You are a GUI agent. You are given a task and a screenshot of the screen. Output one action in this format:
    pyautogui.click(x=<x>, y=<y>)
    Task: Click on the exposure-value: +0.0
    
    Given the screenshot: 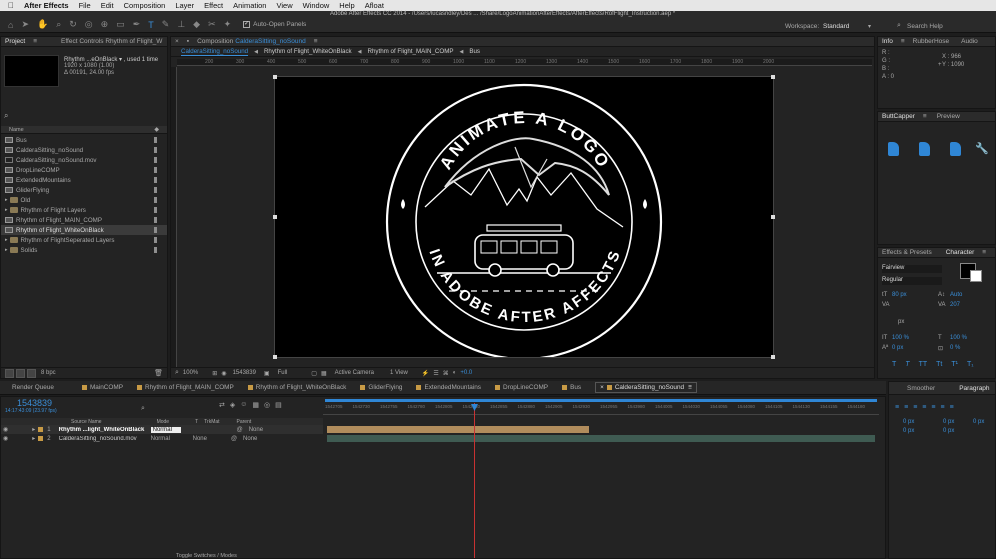 What is the action you would take?
    pyautogui.click(x=466, y=373)
    